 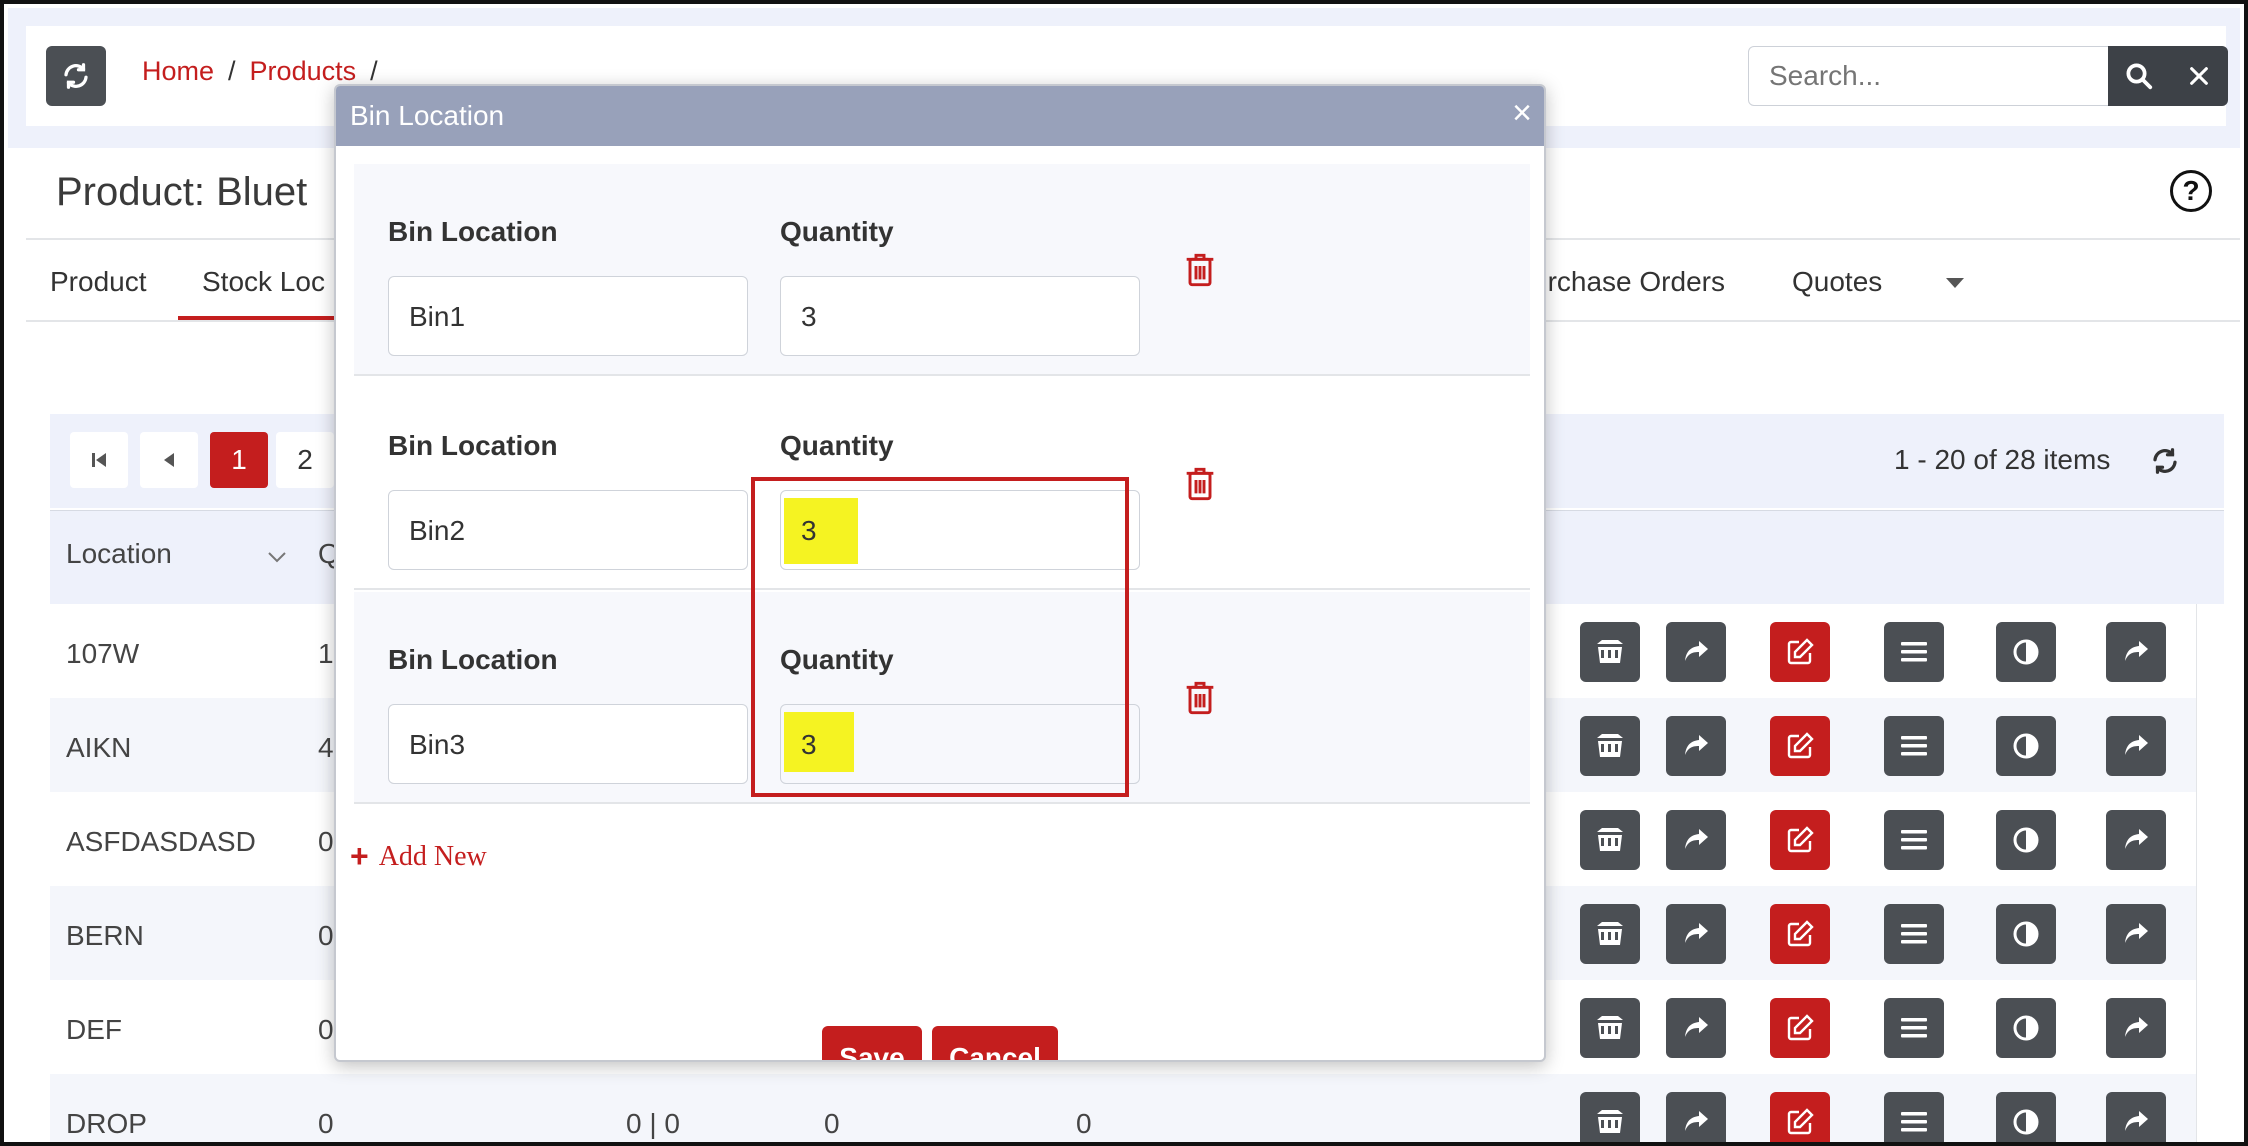 I want to click on tab-quotes: Quotes, so click(x=1837, y=282).